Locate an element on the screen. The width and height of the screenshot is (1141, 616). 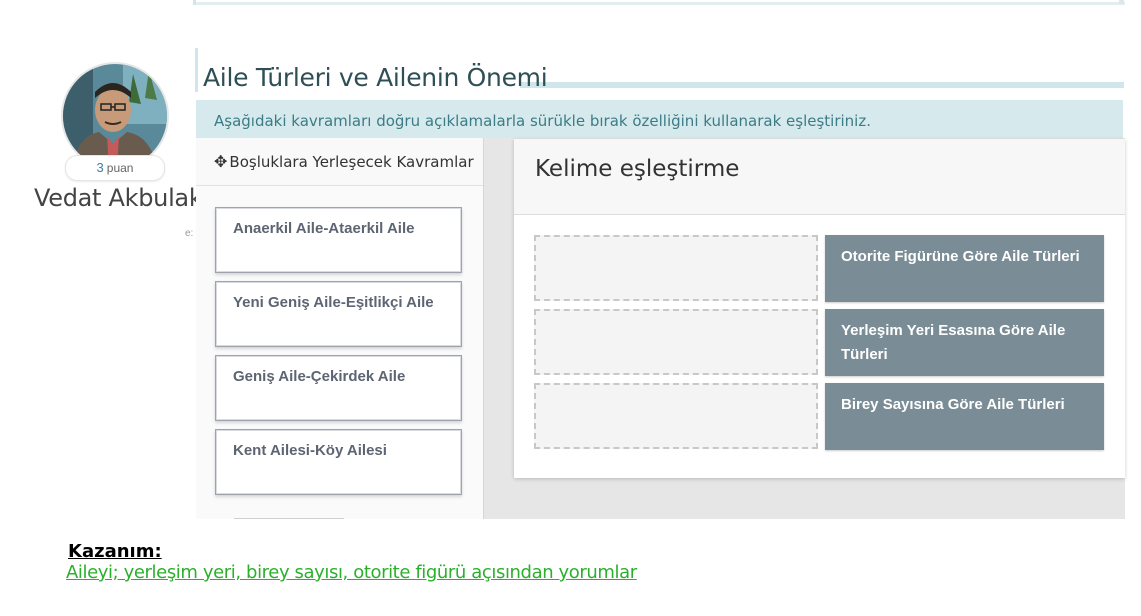
points-unit: puan is located at coordinates (120, 168).